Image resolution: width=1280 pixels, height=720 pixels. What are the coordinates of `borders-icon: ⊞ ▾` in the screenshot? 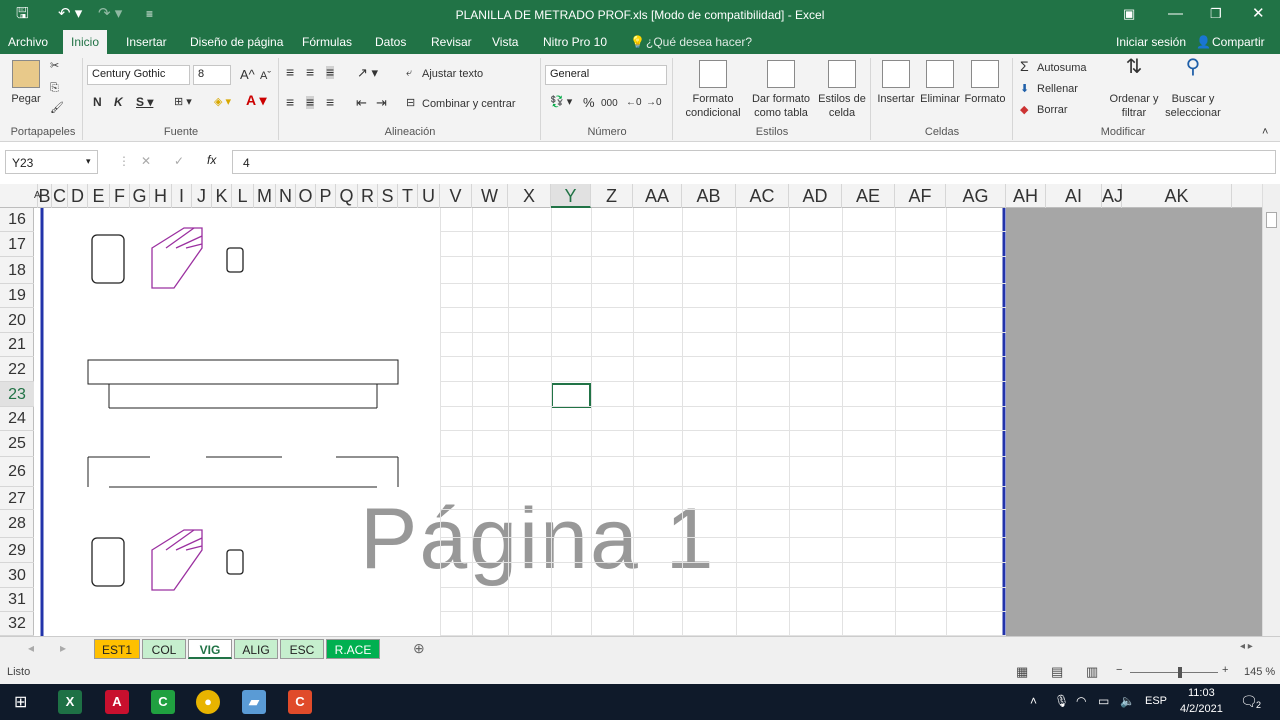 It's located at (183, 102).